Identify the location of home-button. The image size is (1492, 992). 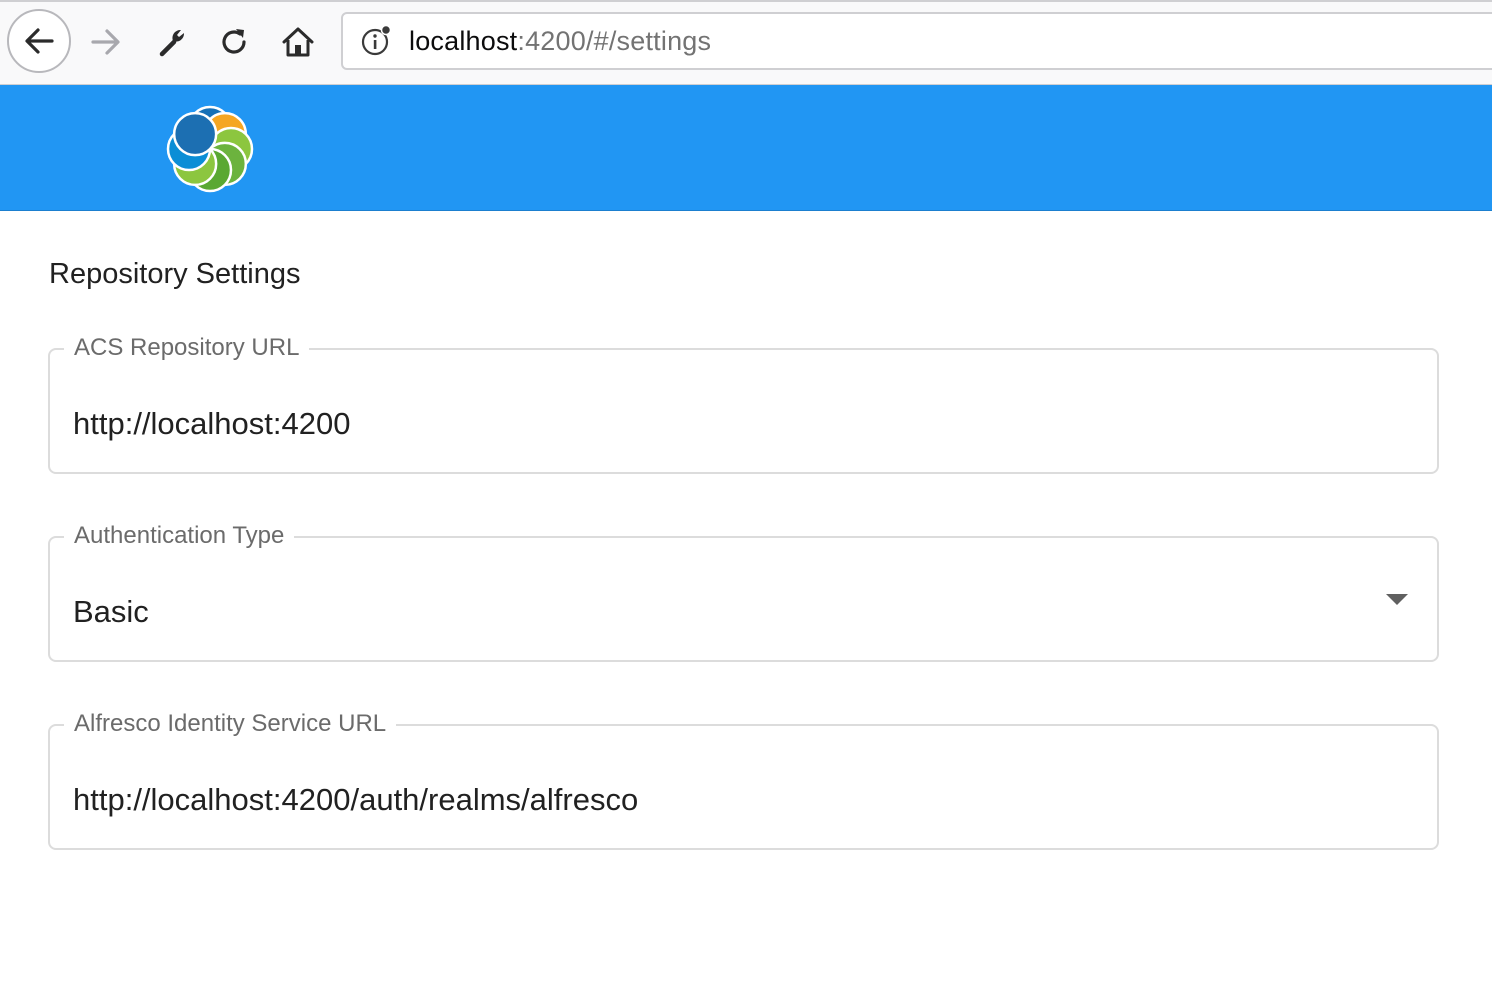
(298, 42).